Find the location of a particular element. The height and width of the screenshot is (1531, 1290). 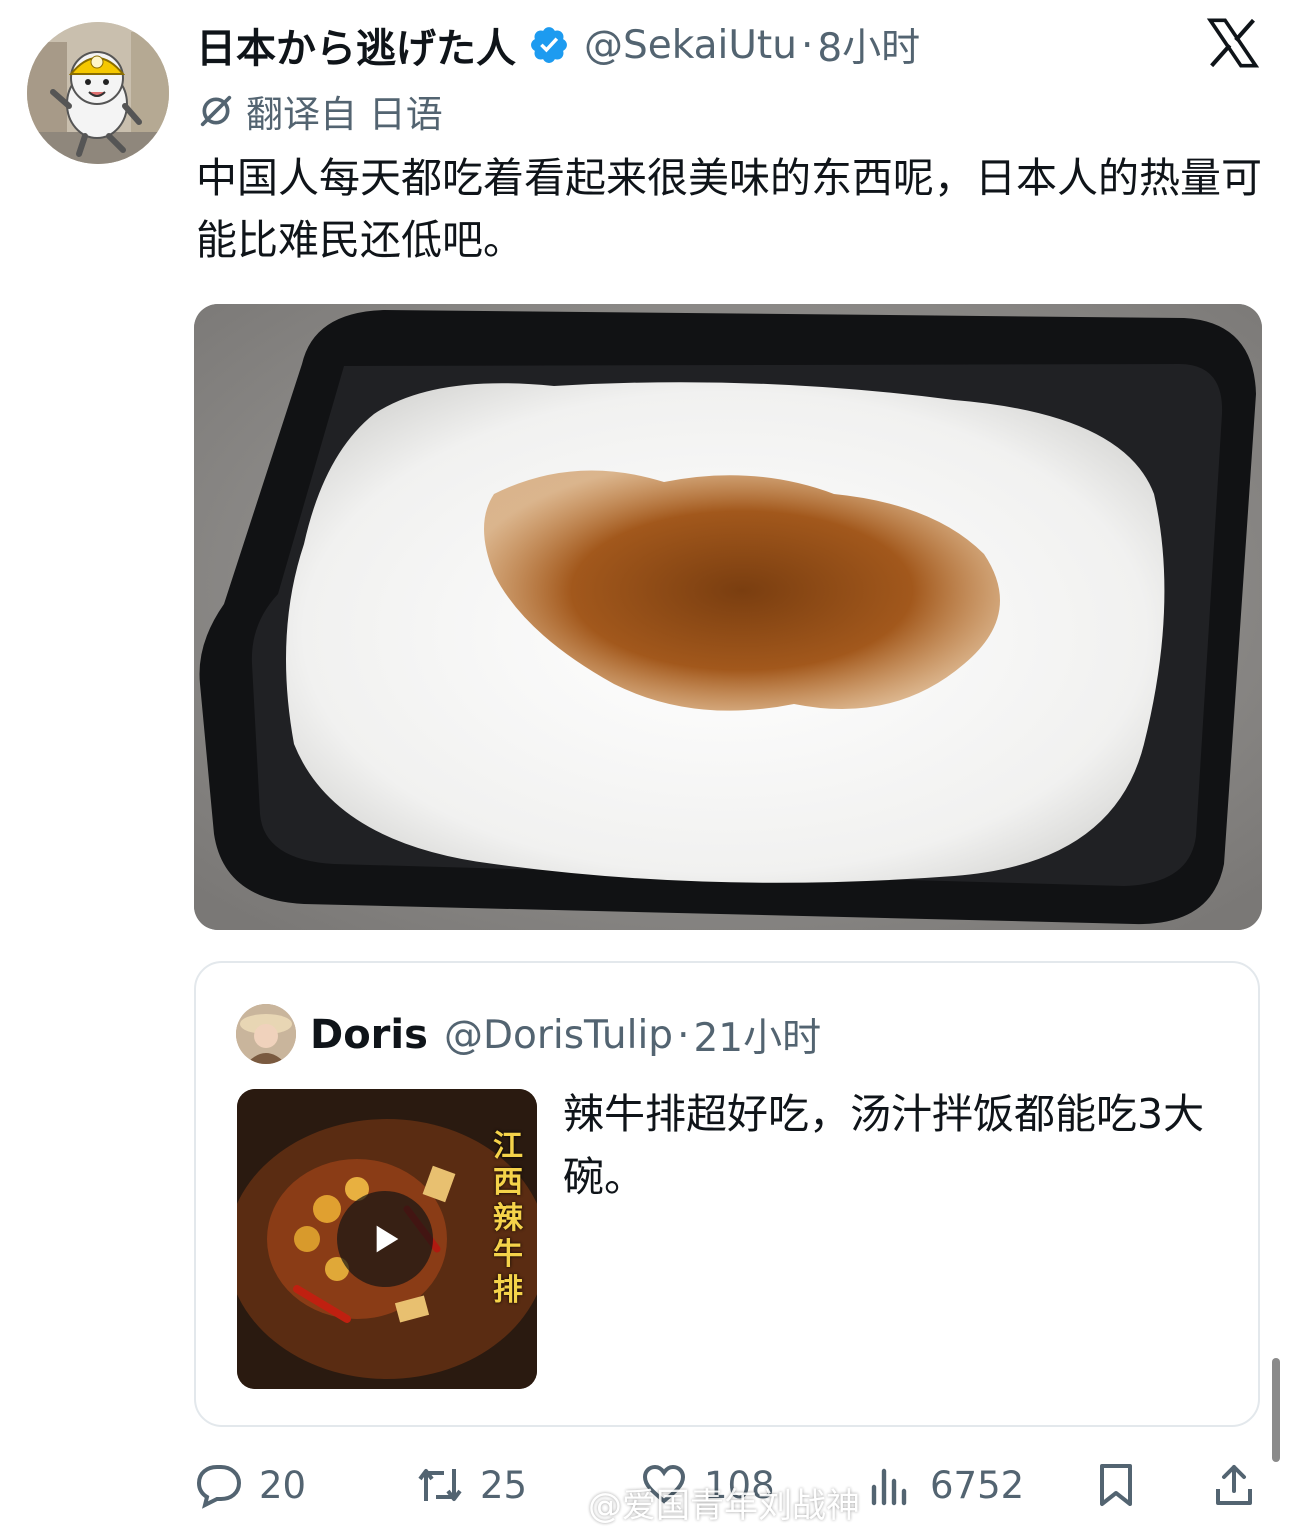

scrollbar is located at coordinates (1276, 1410).